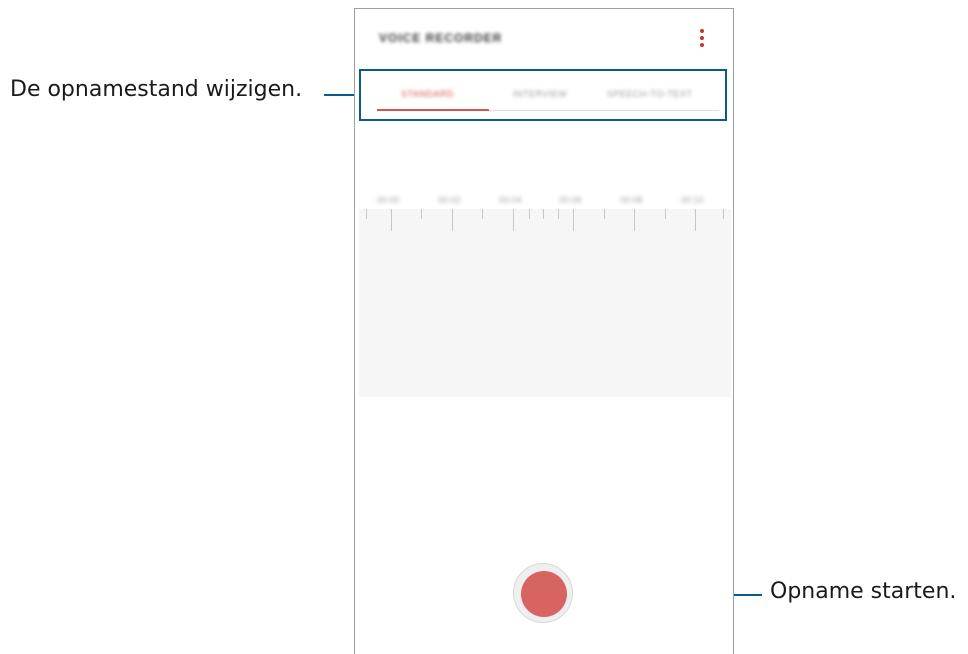  What do you see at coordinates (570, 200) in the screenshot?
I see `timestamp-label: 00:06` at bounding box center [570, 200].